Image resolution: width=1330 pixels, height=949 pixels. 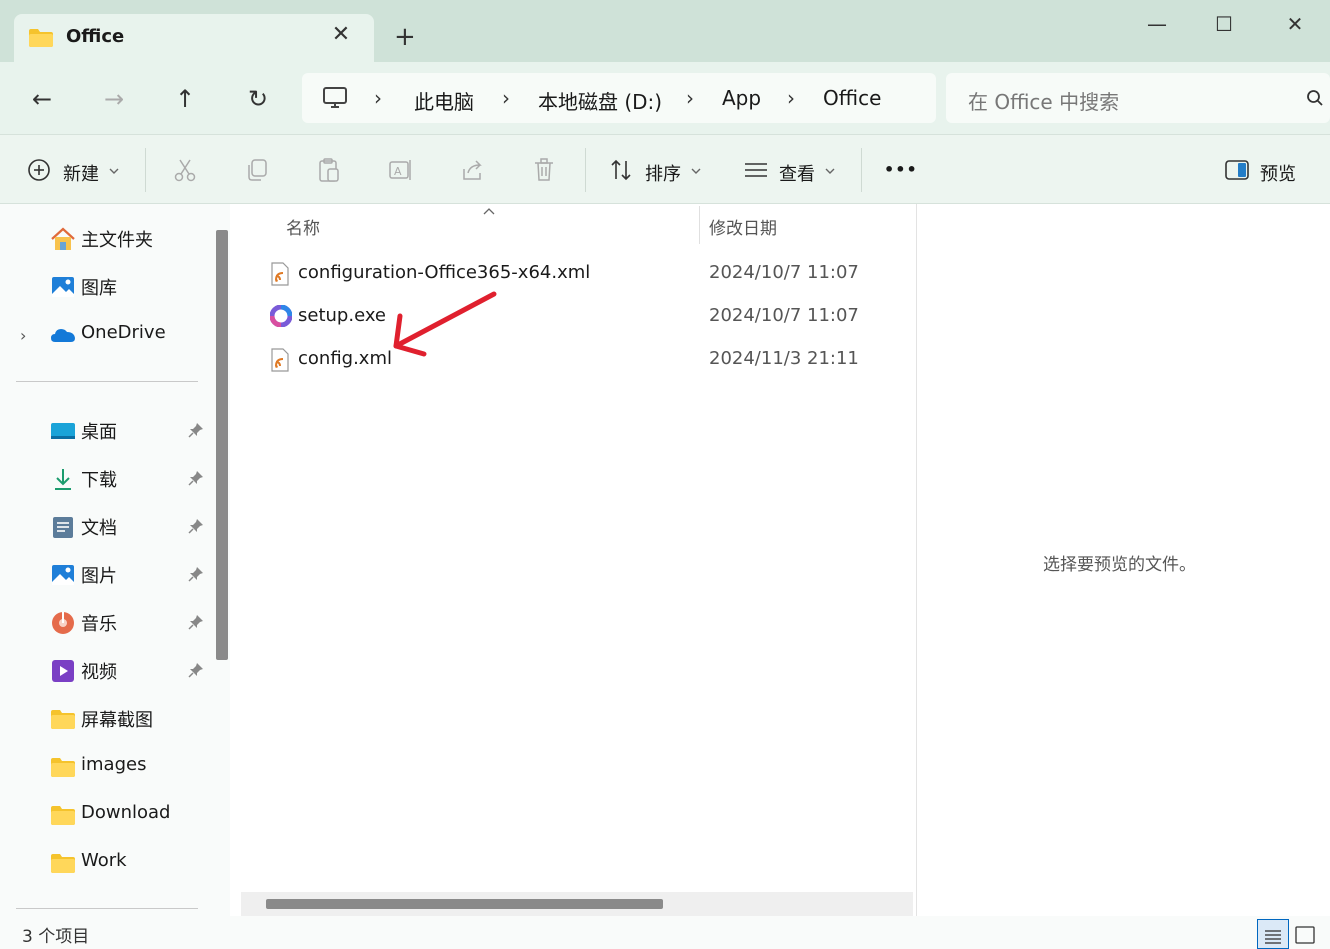 I want to click on paste-icon, so click(x=329, y=170).